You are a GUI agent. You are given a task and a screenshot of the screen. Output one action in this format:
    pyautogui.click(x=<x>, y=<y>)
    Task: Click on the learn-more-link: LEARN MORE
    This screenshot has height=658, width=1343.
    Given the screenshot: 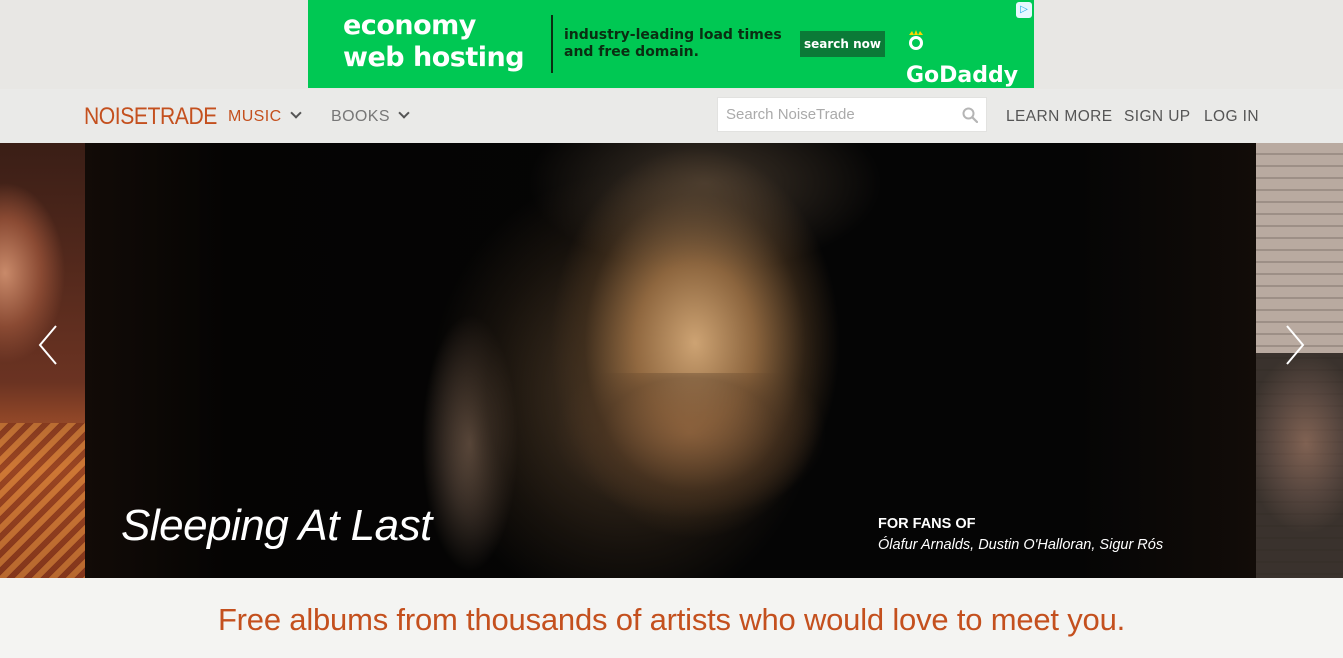 What is the action you would take?
    pyautogui.click(x=1059, y=117)
    